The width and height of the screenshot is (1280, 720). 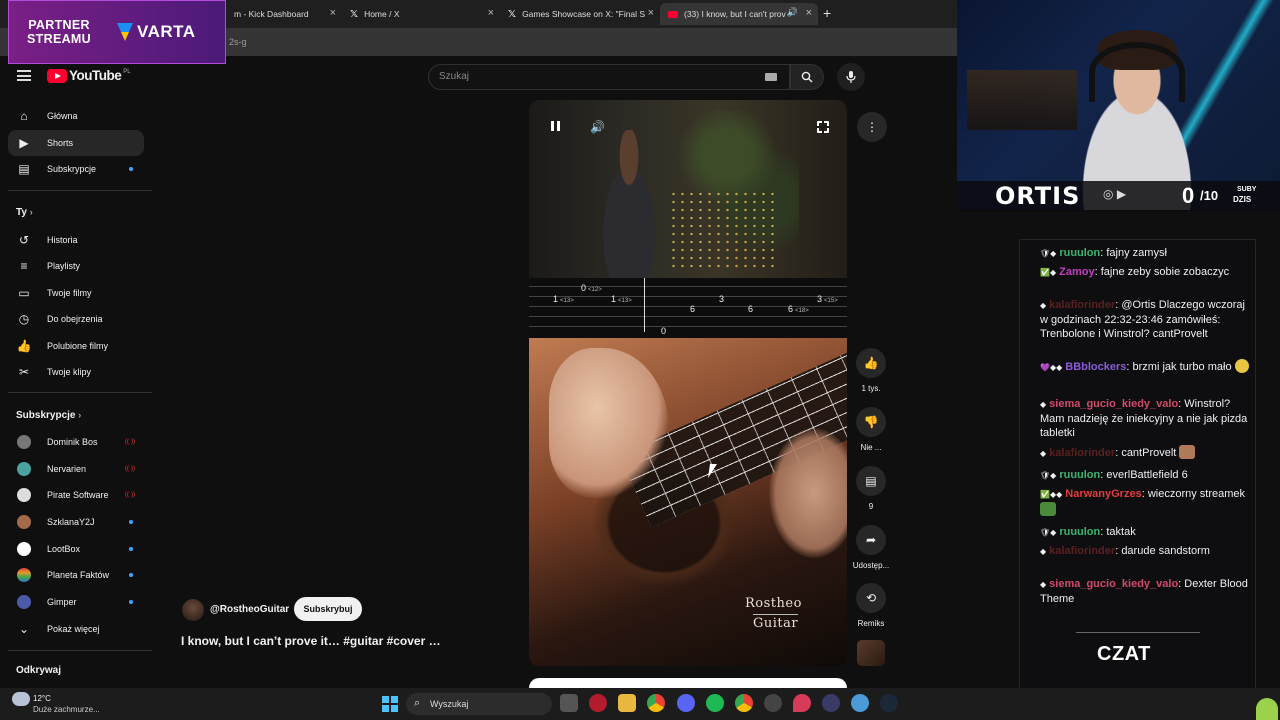 I want to click on like-icon: 👍, so click(x=24, y=346).